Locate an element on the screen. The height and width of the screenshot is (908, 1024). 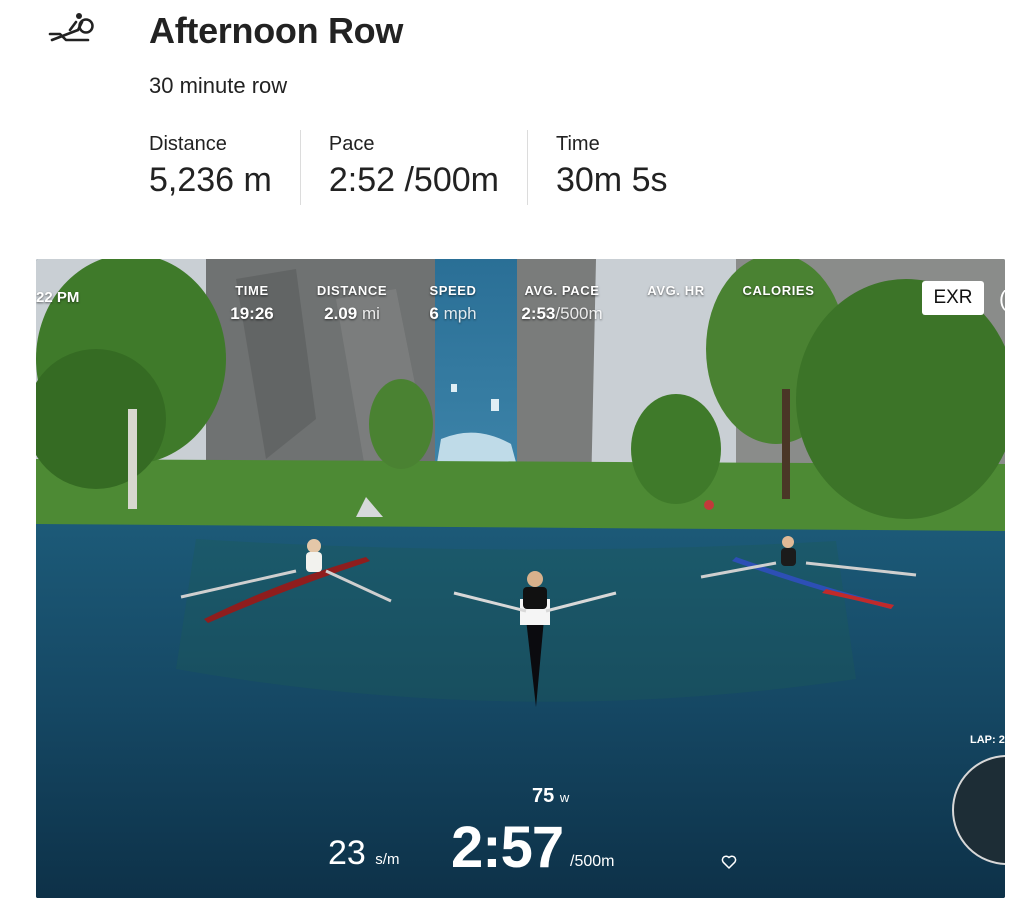
stroke-rate-unit: s/m is located at coordinates (387, 859).